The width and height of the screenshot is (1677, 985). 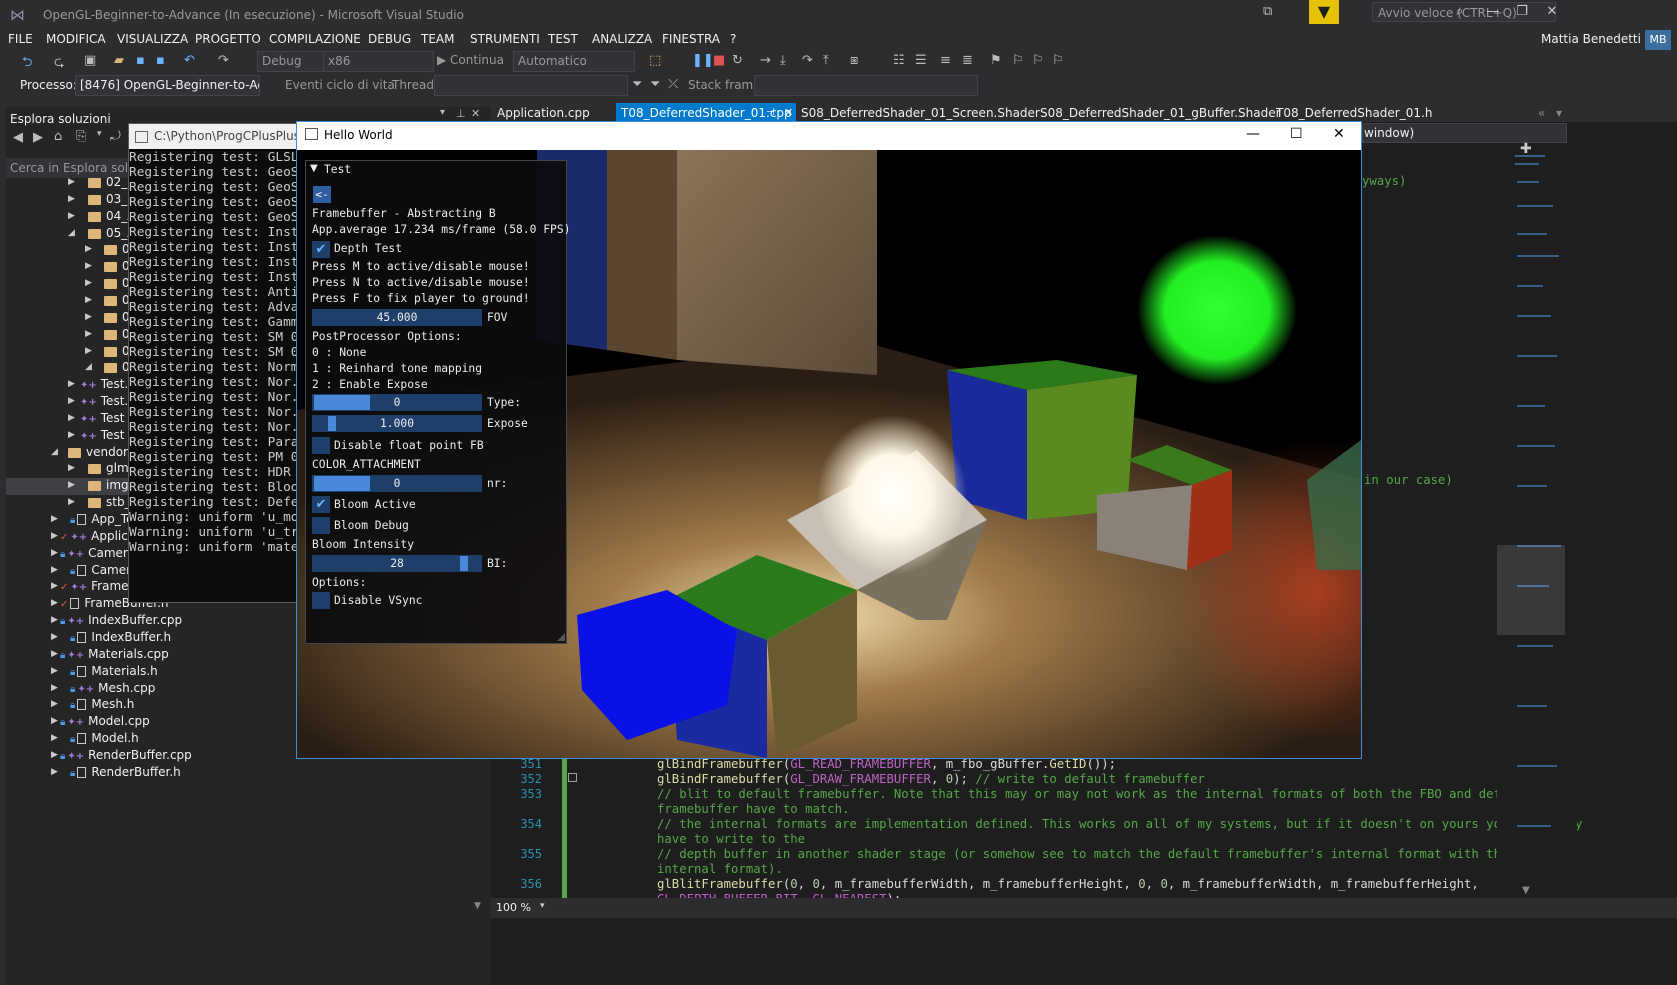 What do you see at coordinates (1559, 113) in the screenshot?
I see `tab-list-icon: ▾` at bounding box center [1559, 113].